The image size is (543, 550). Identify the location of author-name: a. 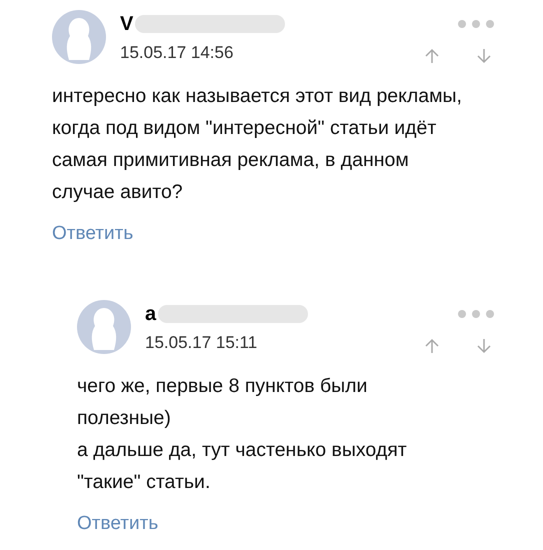
(150, 314).